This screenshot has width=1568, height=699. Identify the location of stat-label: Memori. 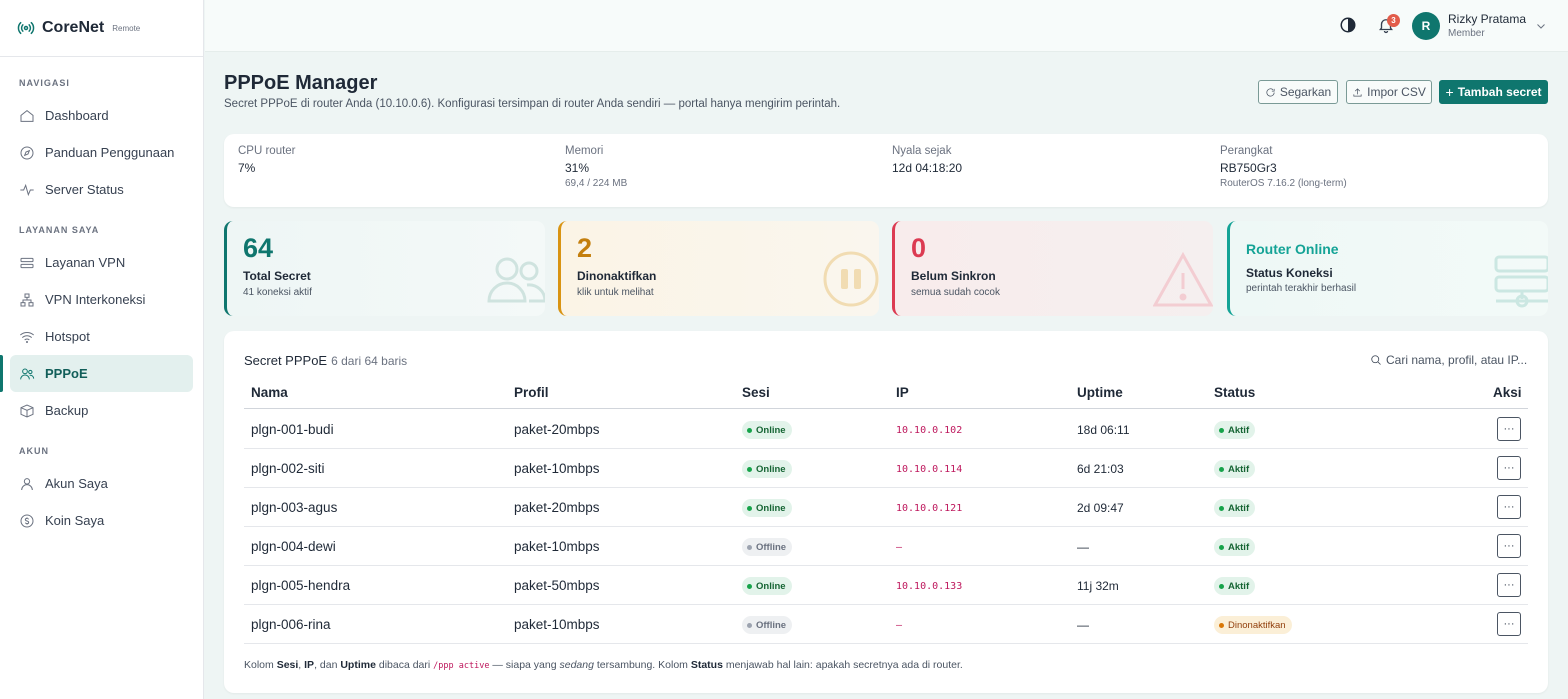
(584, 151).